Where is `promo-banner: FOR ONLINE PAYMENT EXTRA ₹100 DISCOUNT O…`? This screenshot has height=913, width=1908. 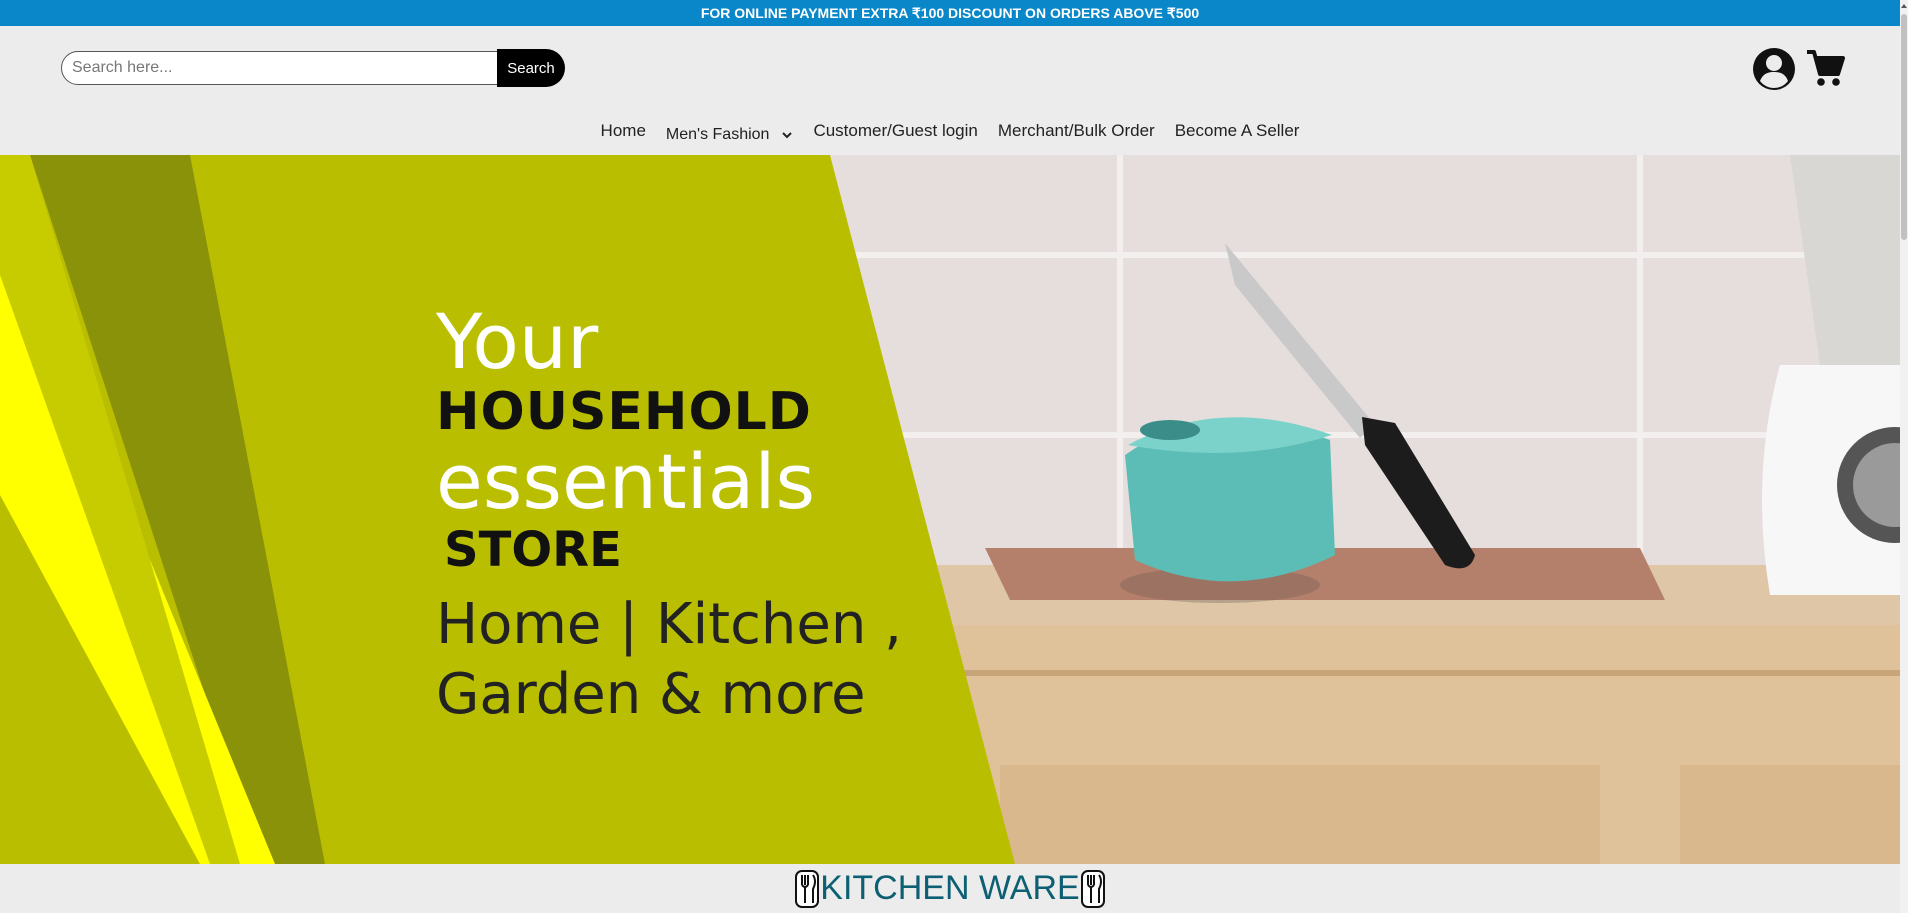 promo-banner: FOR ONLINE PAYMENT EXTRA ₹100 DISCOUNT O… is located at coordinates (950, 13).